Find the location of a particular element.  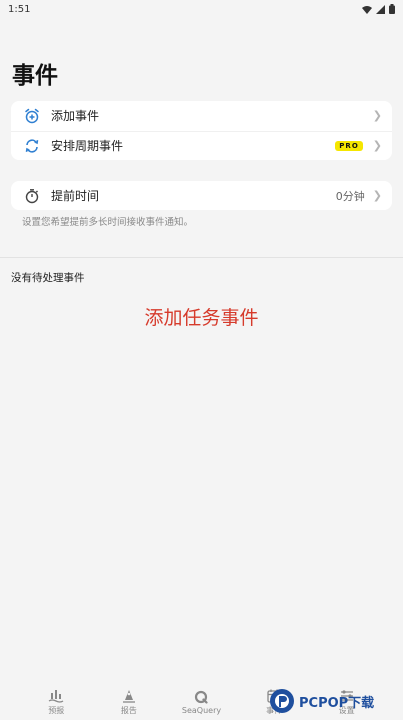

stopwatch-icon is located at coordinates (32, 196).